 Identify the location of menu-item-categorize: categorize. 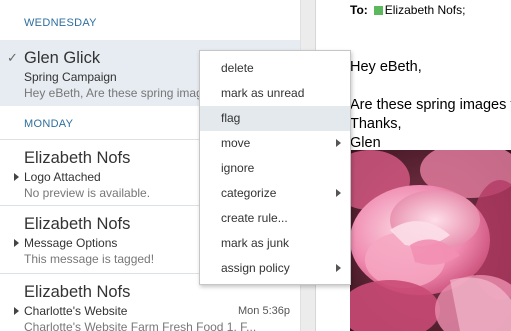
(275, 193).